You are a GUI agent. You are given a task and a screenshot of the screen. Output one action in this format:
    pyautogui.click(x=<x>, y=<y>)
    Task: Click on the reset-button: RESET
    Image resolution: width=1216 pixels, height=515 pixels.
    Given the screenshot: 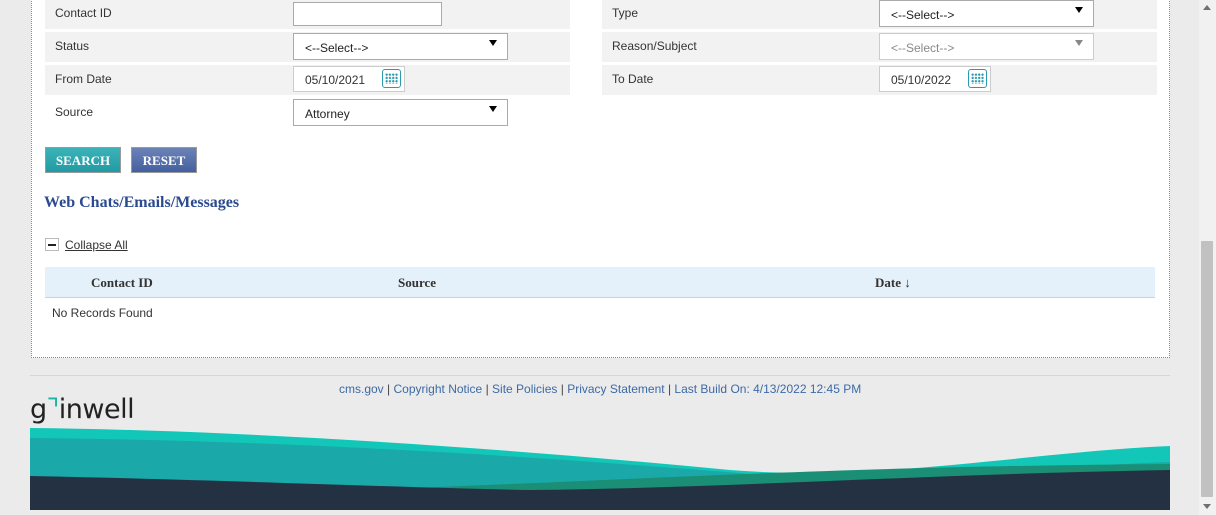 What is the action you would take?
    pyautogui.click(x=164, y=160)
    